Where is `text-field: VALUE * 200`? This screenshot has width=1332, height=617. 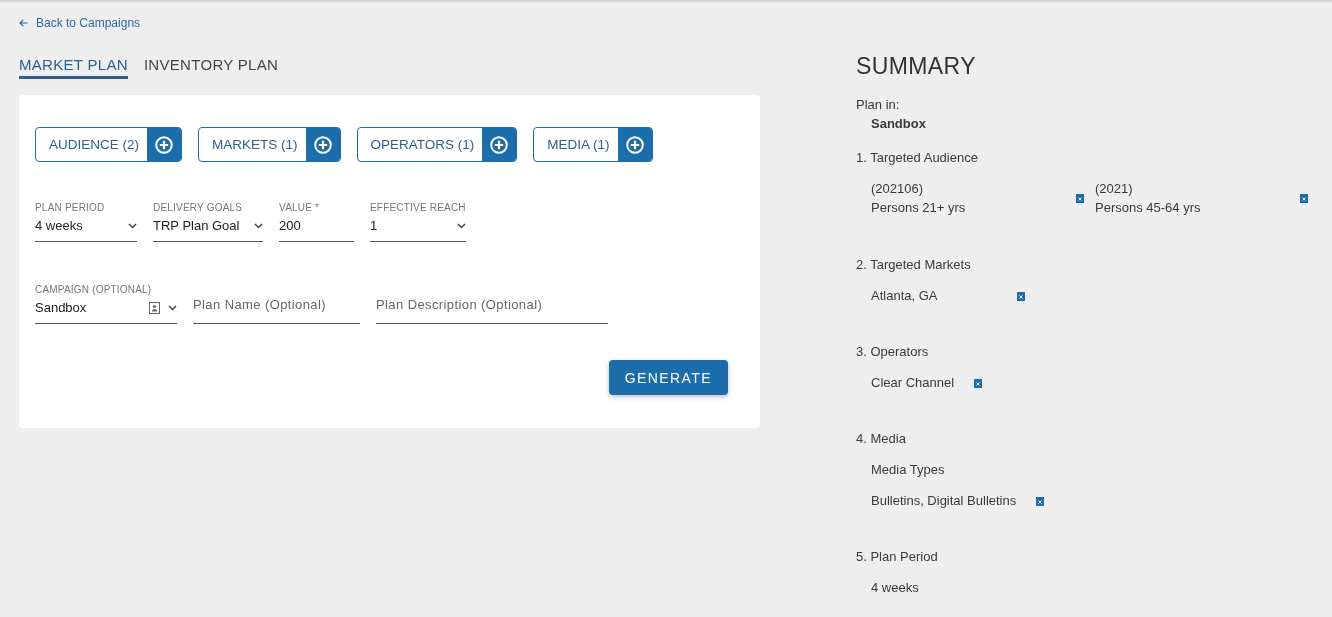 text-field: VALUE * 200 is located at coordinates (316, 222).